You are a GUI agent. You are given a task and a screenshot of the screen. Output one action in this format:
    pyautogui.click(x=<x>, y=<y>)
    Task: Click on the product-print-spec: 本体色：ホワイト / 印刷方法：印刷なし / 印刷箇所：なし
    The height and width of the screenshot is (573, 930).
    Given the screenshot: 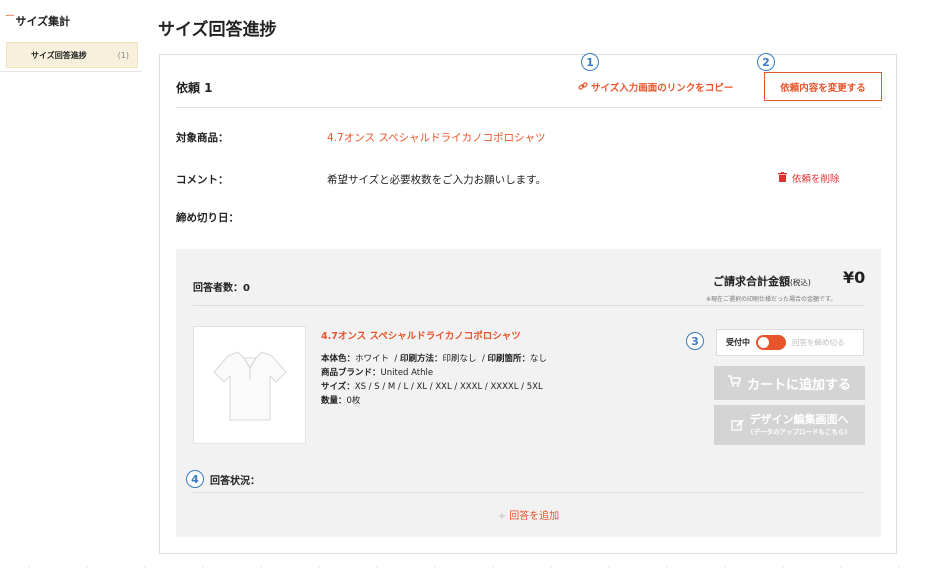 What is the action you would take?
    pyautogui.click(x=434, y=359)
    